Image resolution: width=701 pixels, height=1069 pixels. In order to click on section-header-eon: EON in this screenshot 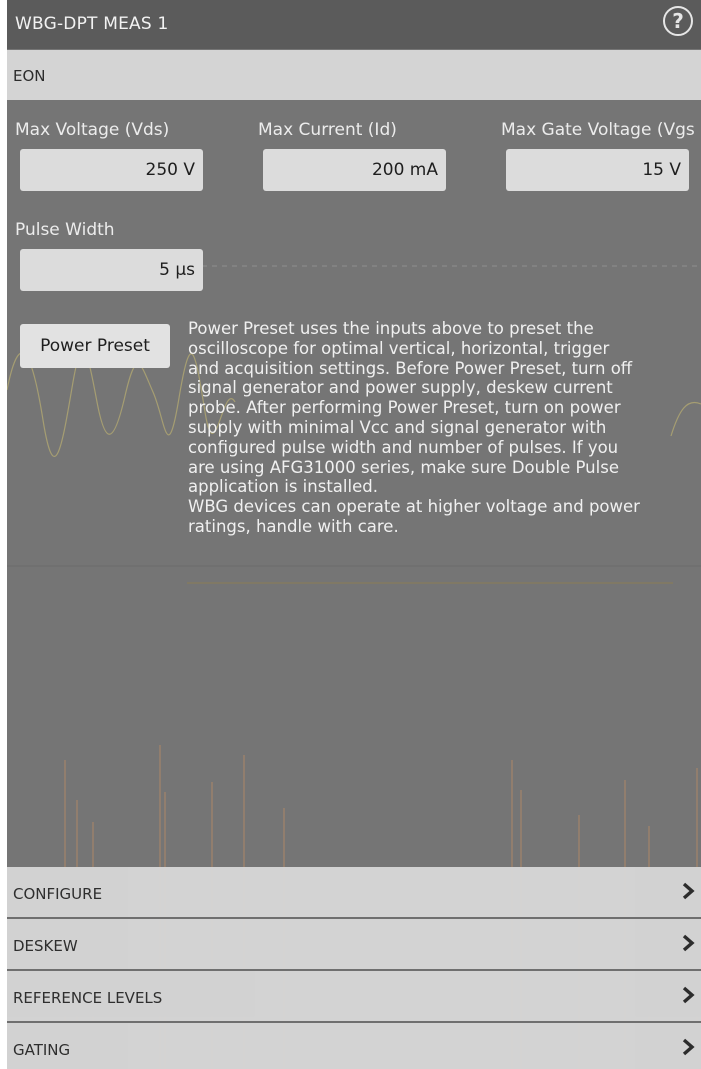, I will do `click(354, 75)`.